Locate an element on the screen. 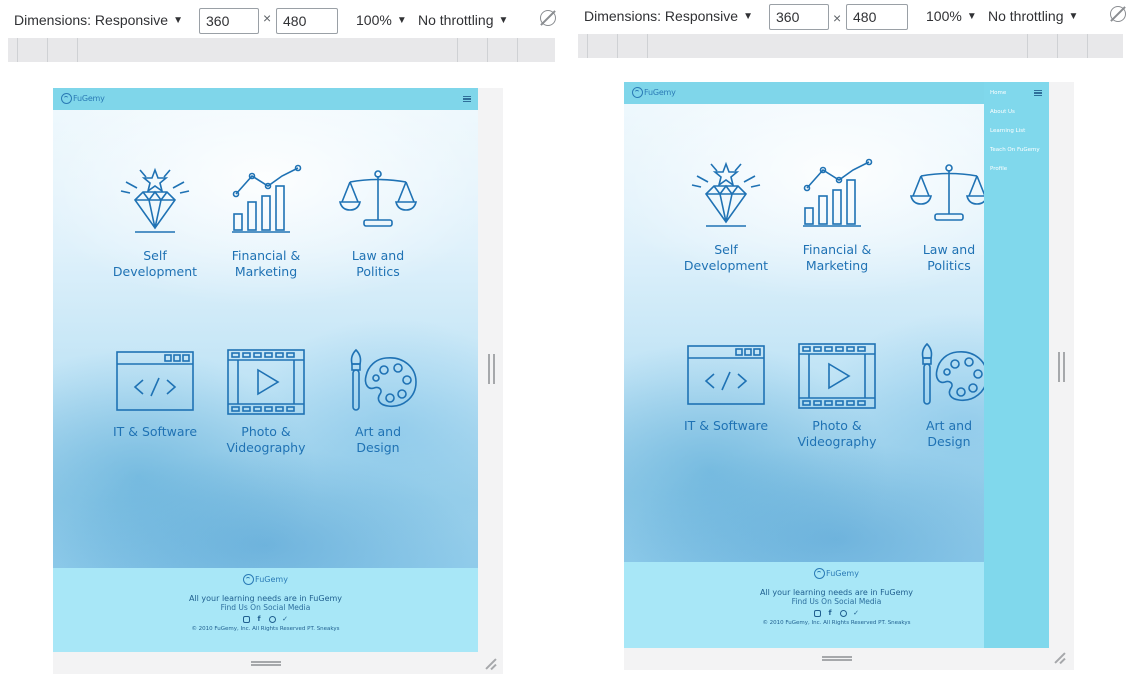  times-sign: × is located at coordinates (837, 18).